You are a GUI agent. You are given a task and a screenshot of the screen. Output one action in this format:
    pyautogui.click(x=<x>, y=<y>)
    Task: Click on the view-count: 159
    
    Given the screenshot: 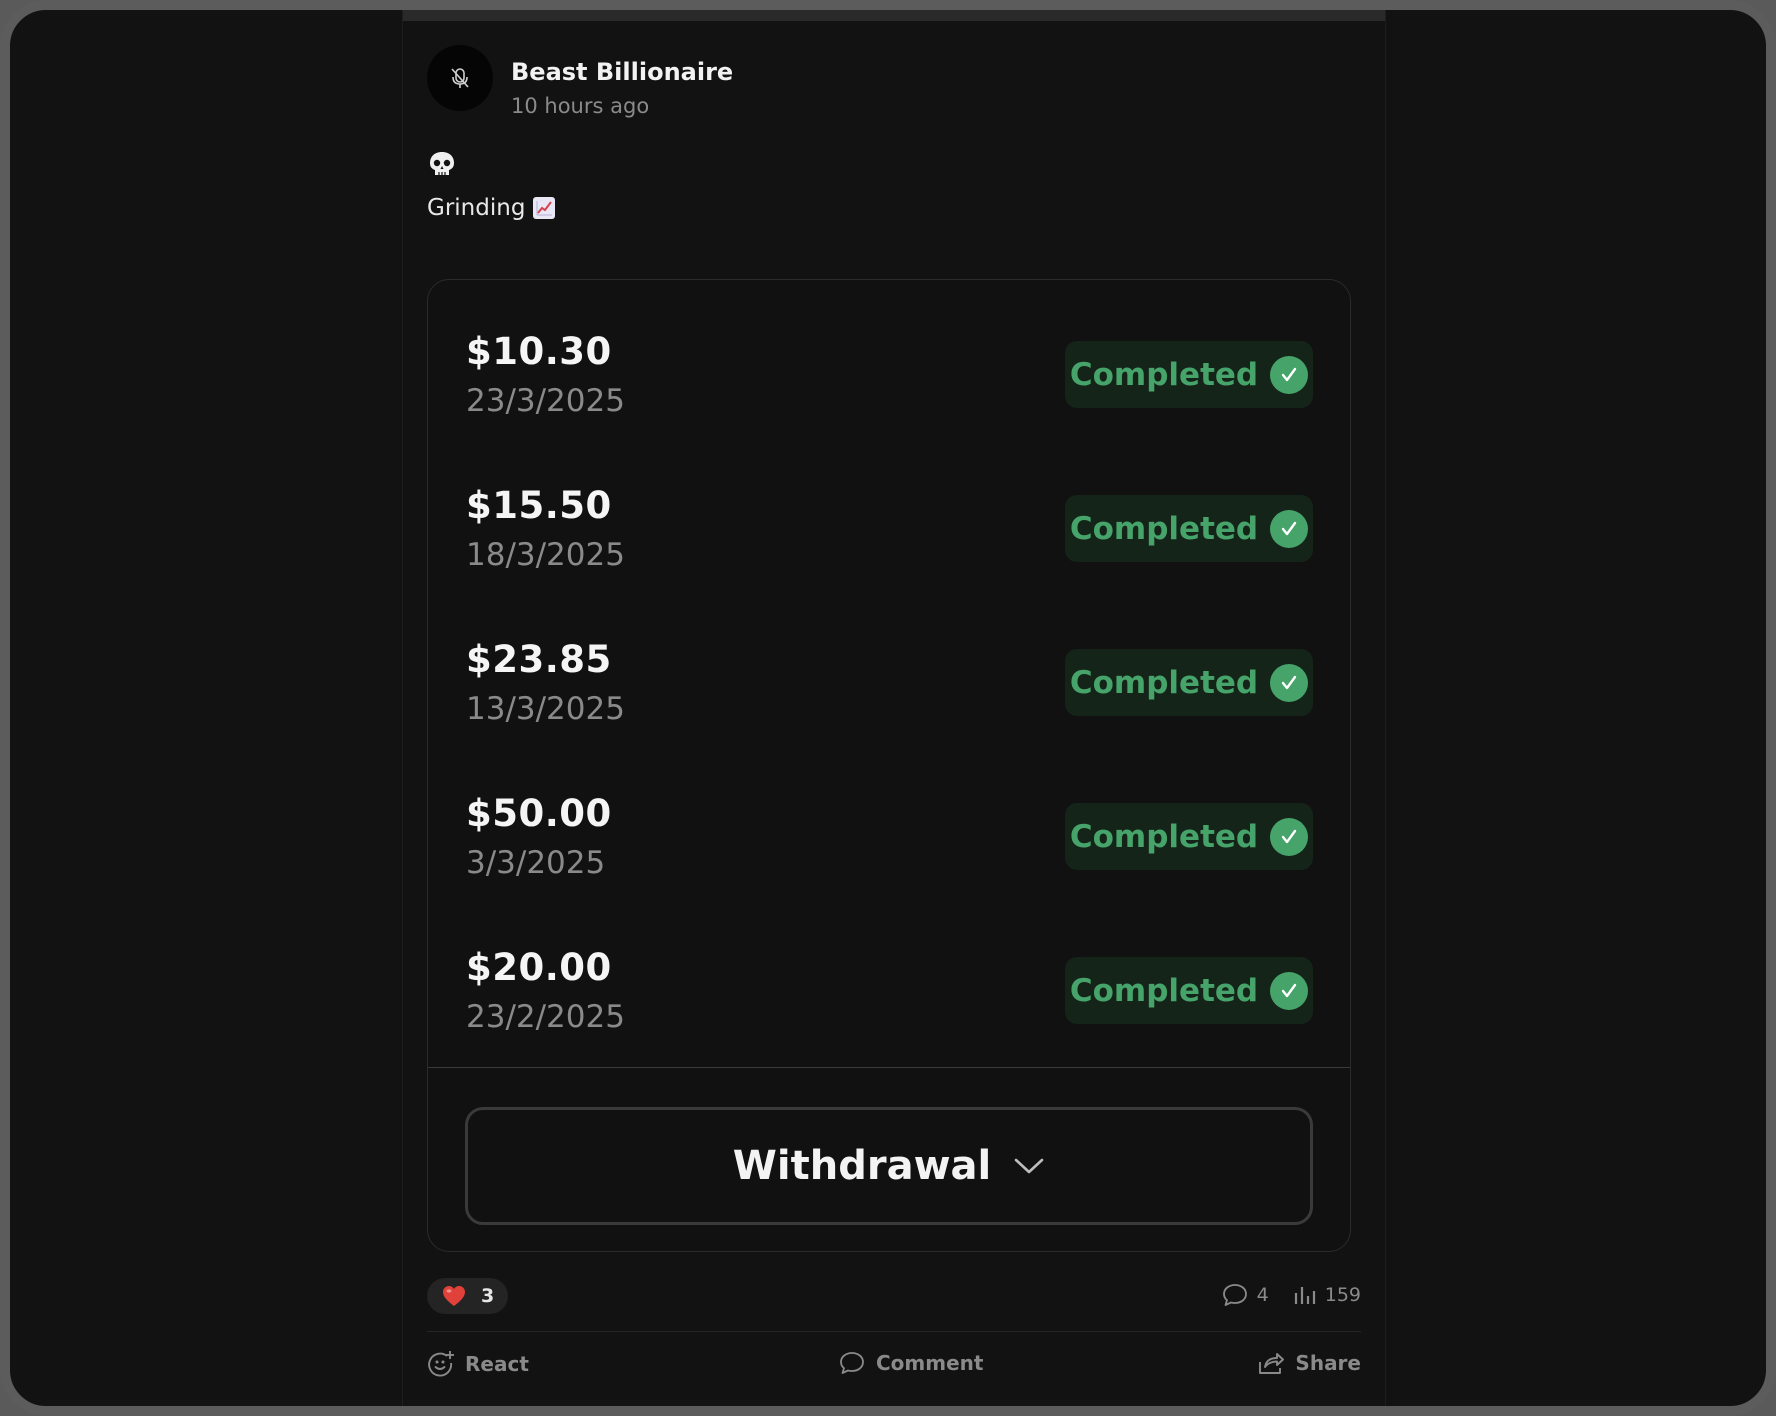 What is the action you would take?
    pyautogui.click(x=1326, y=1295)
    